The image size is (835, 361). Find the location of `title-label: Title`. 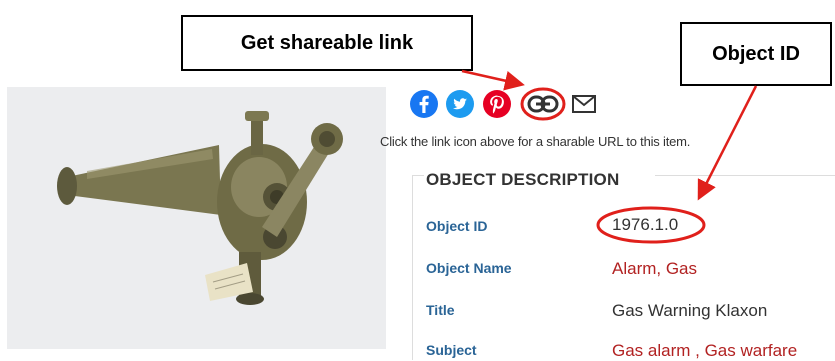

title-label: Title is located at coordinates (440, 310).